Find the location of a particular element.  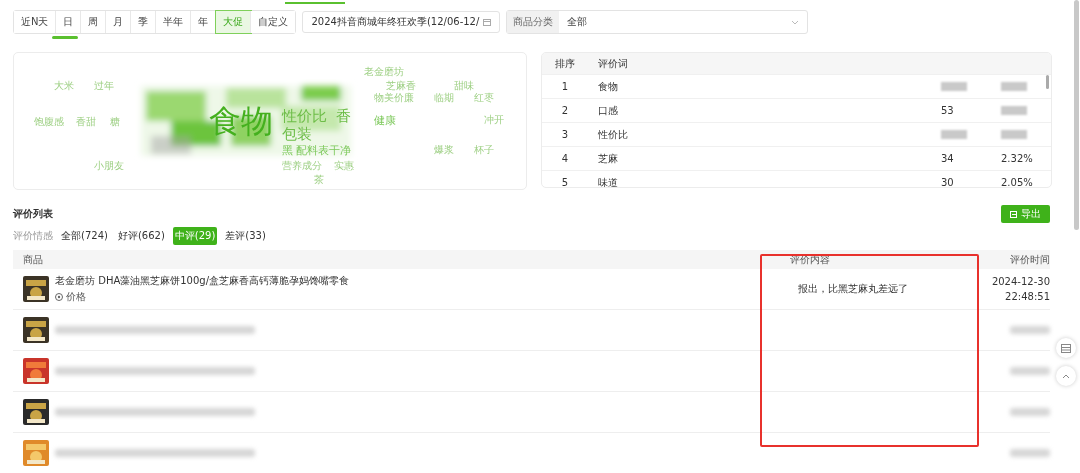

product-title: 老金磨坊 DHA藻油黑芝麻饼100g/盒芝麻香高钙薄脆孕妈馋嘴零食 is located at coordinates (202, 281).